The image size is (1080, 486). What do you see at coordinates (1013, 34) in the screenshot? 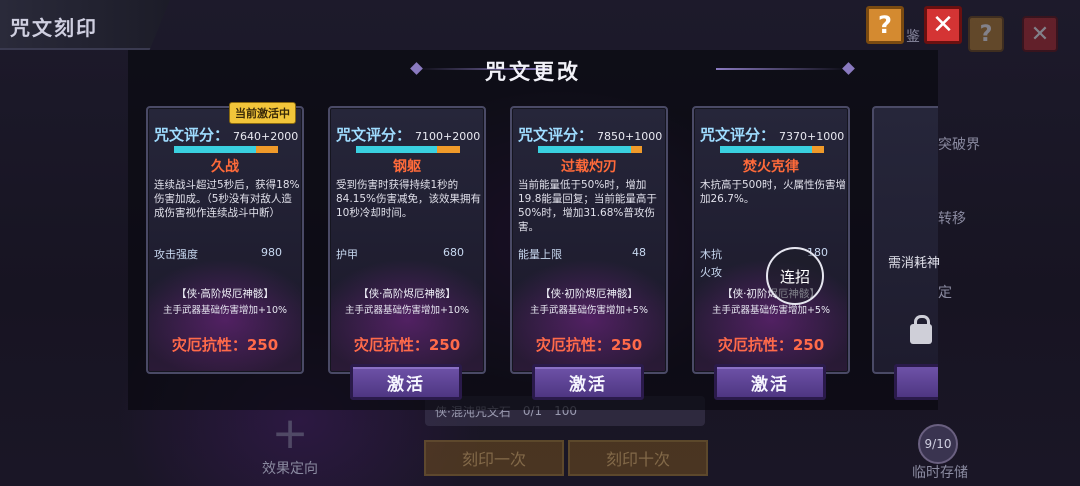
I see `background-top-controls: ? ✕` at bounding box center [1013, 34].